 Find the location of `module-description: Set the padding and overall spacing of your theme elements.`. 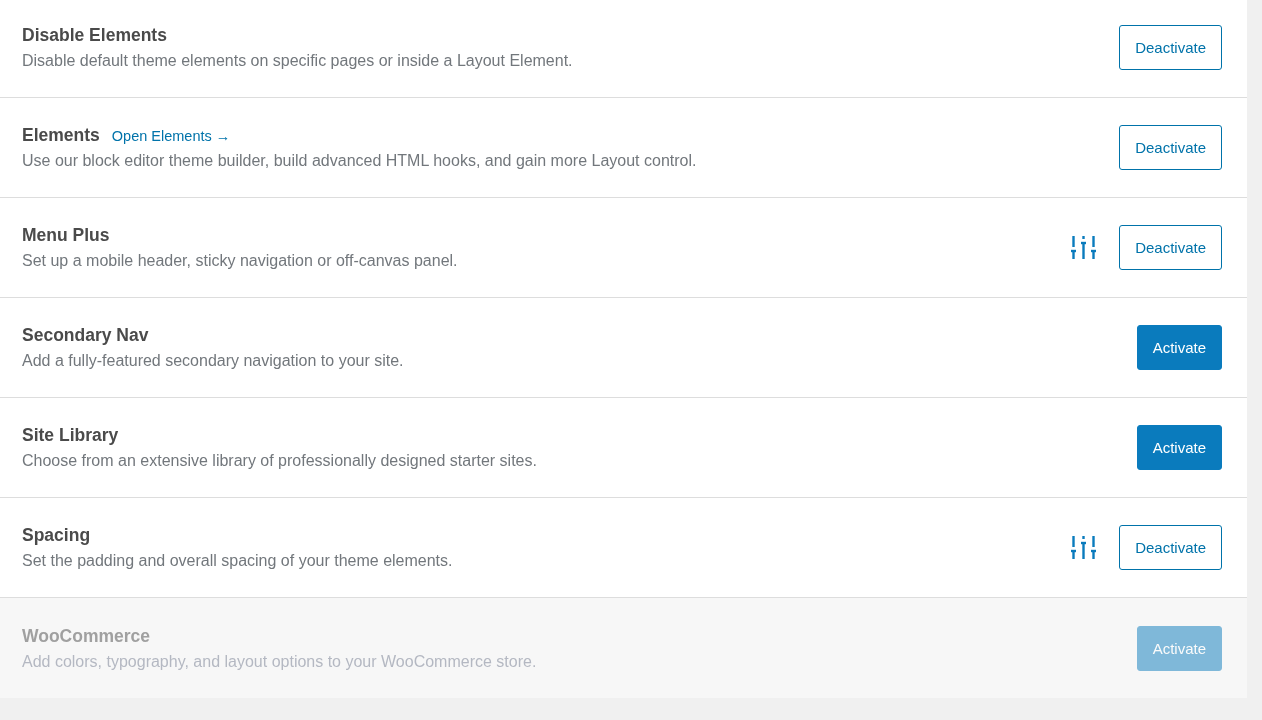

module-description: Set the padding and overall spacing of your theme elements. is located at coordinates (237, 561).